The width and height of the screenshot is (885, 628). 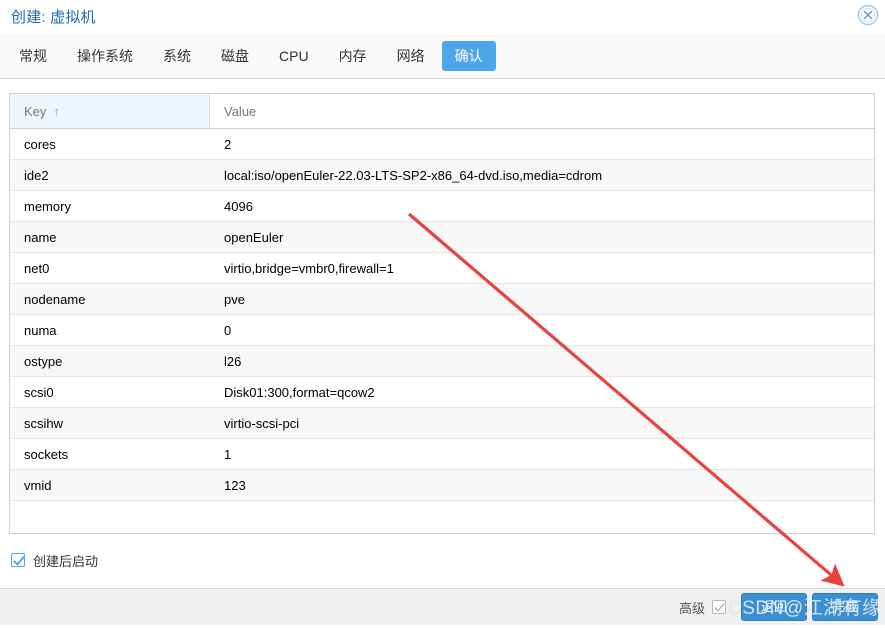 What do you see at coordinates (38, 485) in the screenshot?
I see `cell-key: vmid` at bounding box center [38, 485].